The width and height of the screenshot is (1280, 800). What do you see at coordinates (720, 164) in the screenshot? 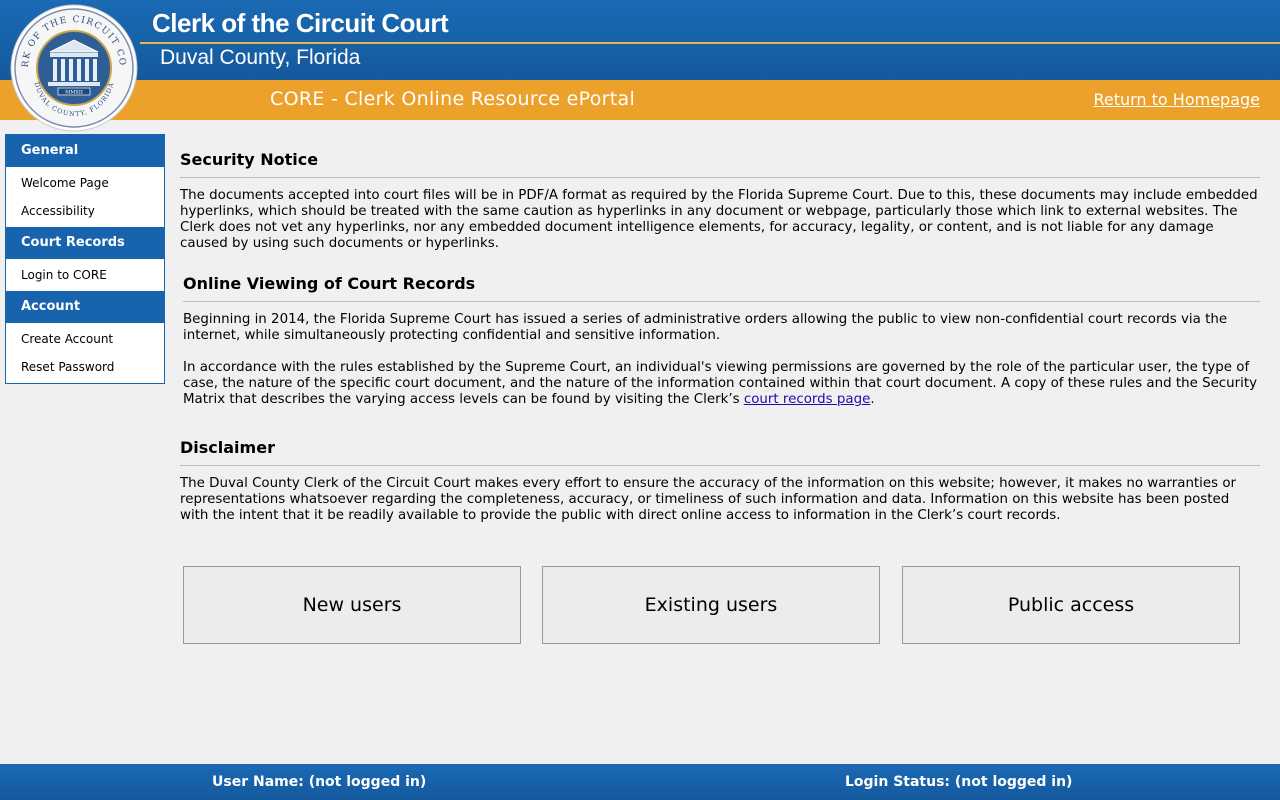
I see `security-notice-heading: Security Notice` at bounding box center [720, 164].